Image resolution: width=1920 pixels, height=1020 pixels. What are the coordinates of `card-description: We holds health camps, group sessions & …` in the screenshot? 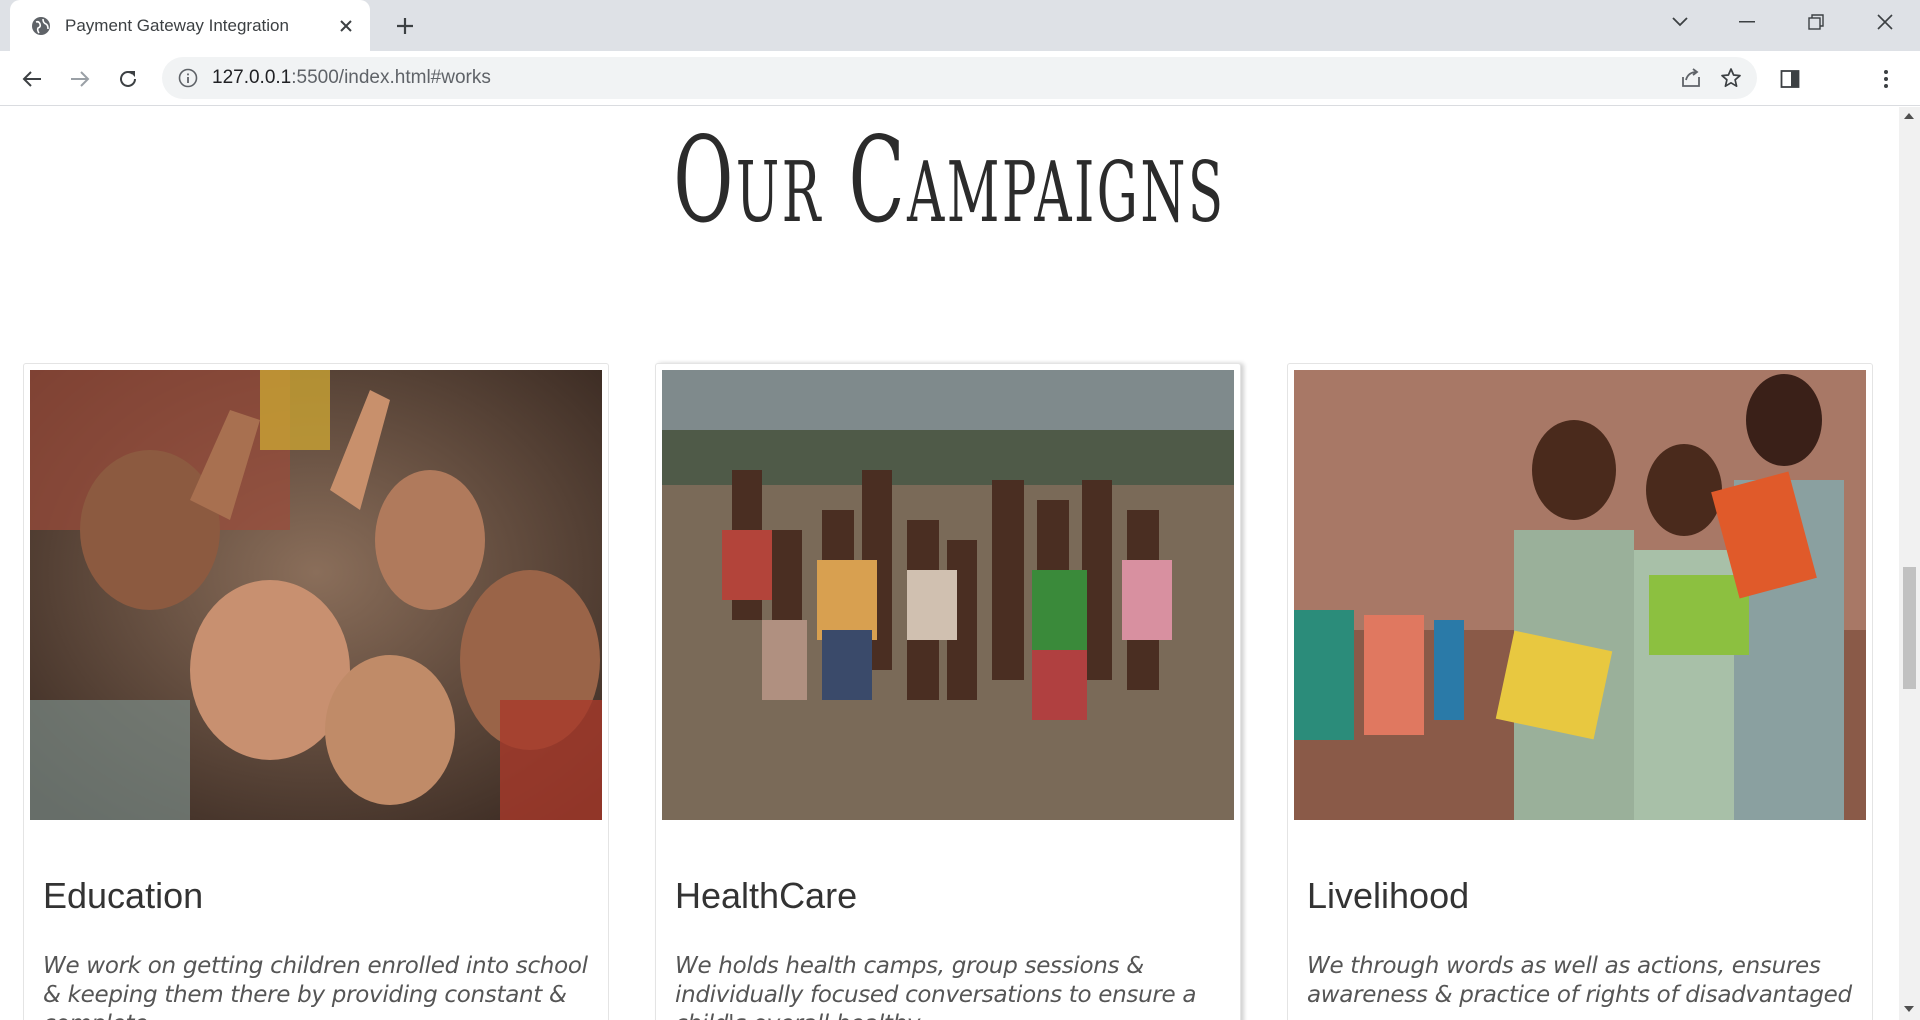 It's located at (936, 986).